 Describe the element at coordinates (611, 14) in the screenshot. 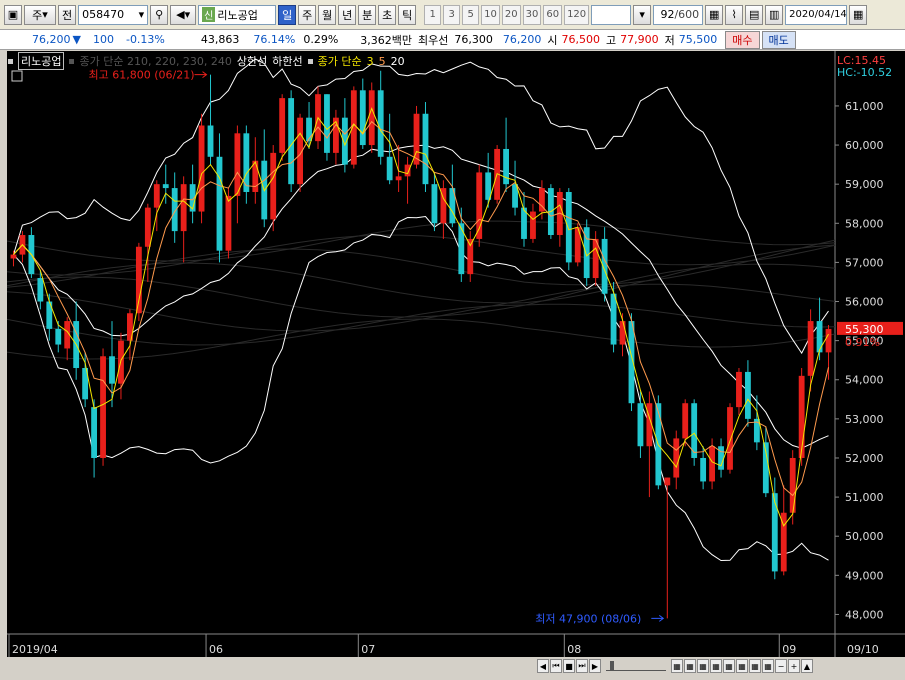

I see `interval-custom-input` at that location.